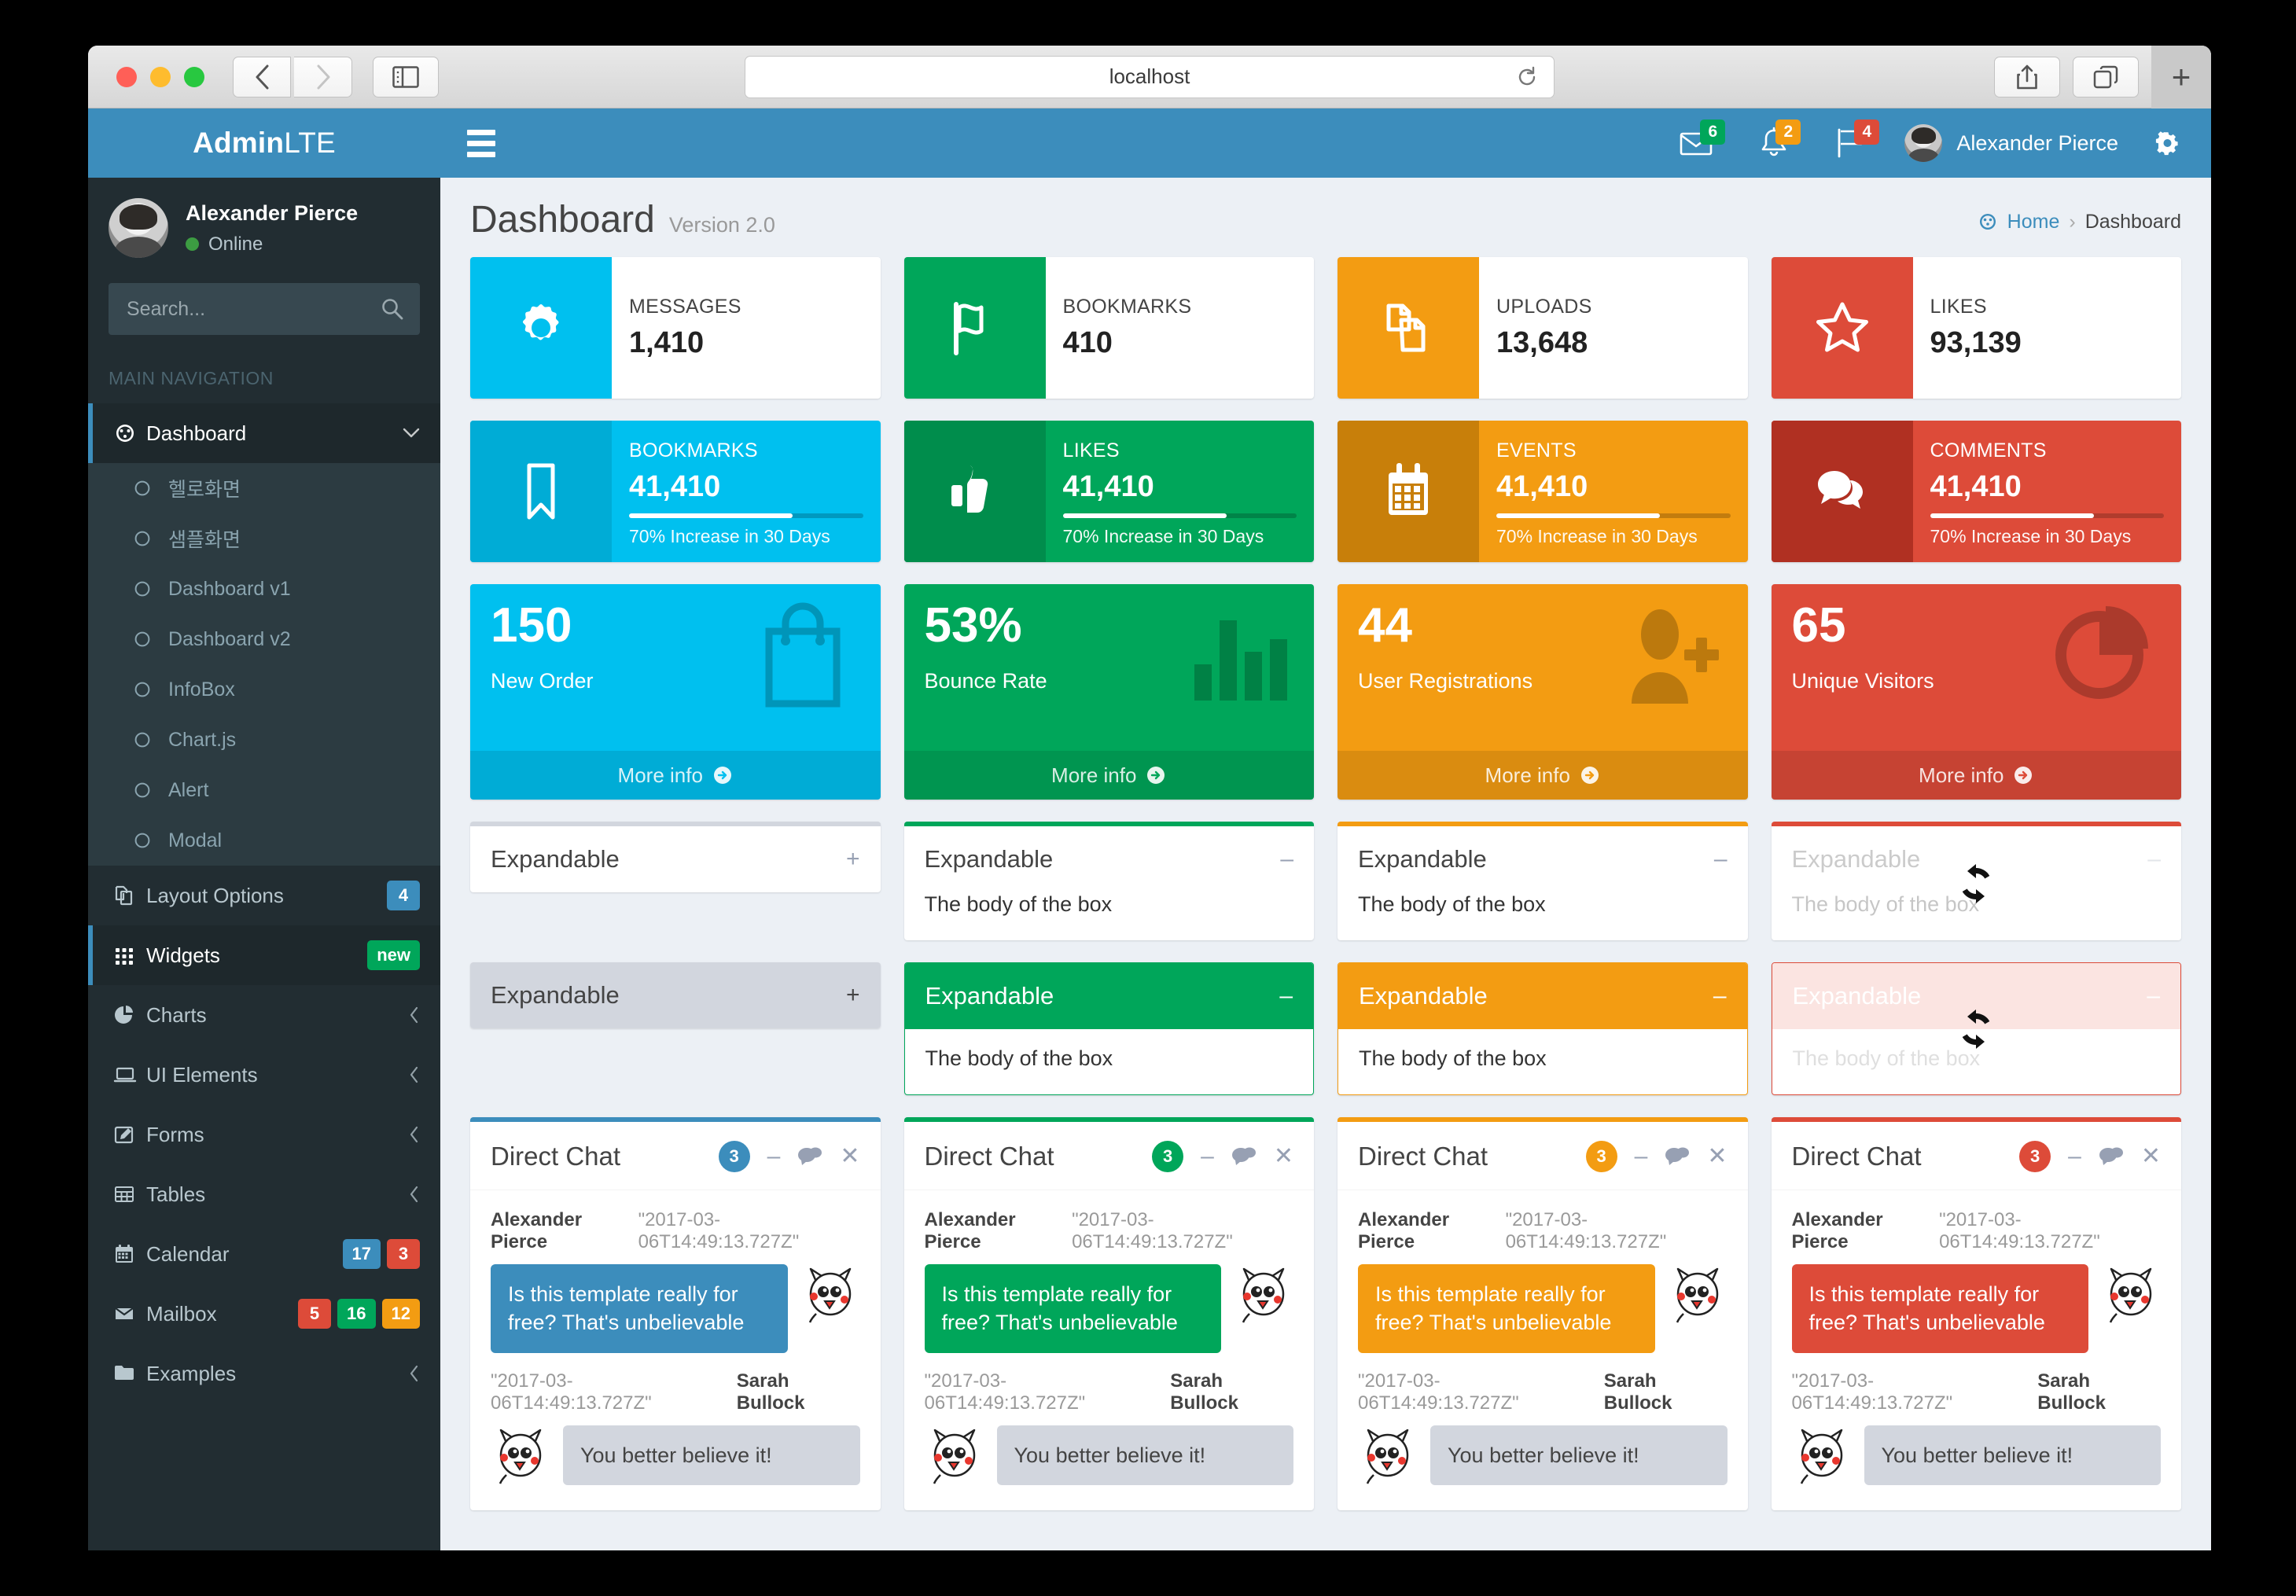 Image resolution: width=2296 pixels, height=1596 pixels. What do you see at coordinates (126, 76) in the screenshot?
I see `close-window-button` at bounding box center [126, 76].